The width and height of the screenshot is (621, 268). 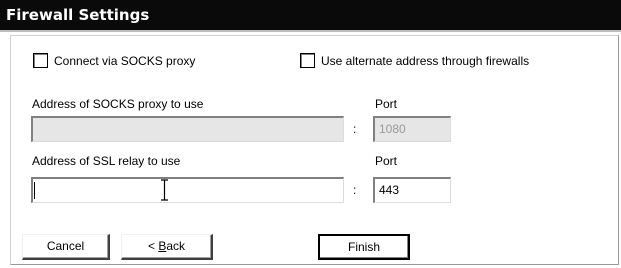 I want to click on cancel-button: Cancel, so click(x=66, y=247).